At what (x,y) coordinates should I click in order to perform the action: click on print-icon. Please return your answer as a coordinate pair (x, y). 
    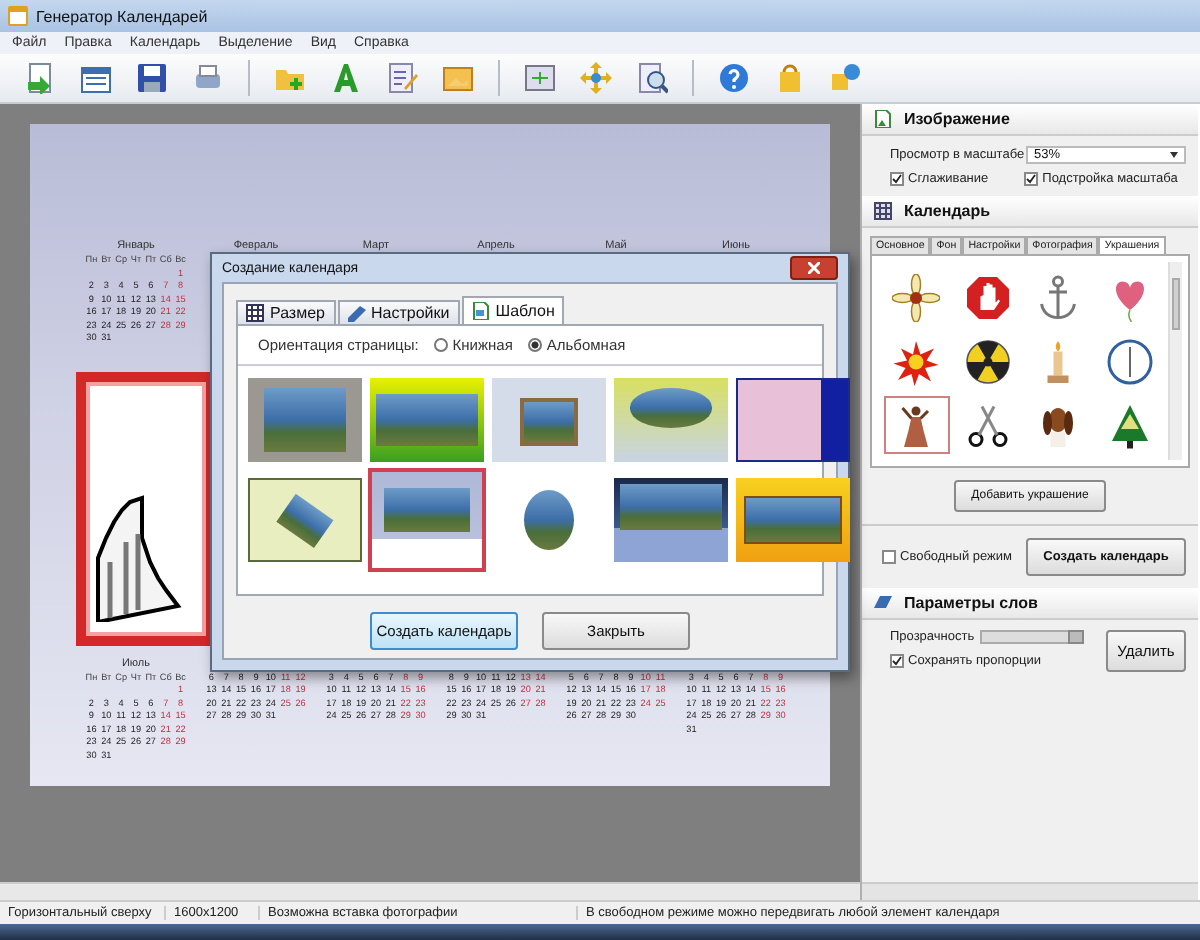
    Looking at the image, I should click on (208, 78).